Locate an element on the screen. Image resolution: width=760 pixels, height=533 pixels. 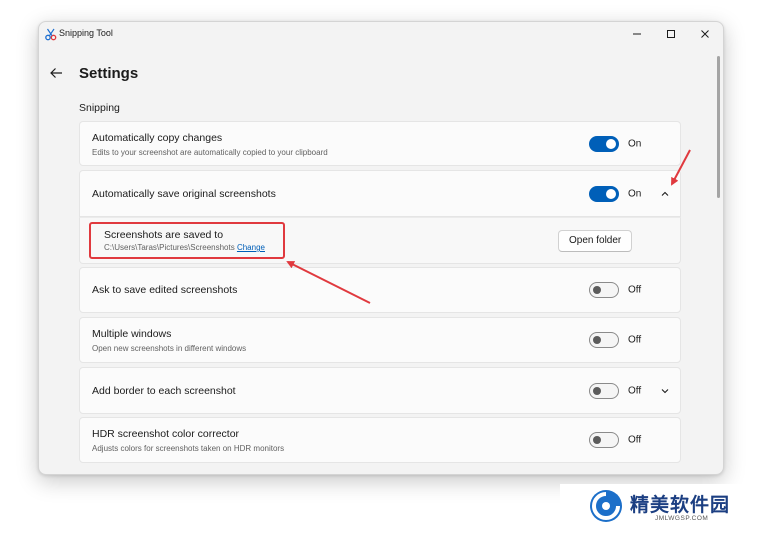
annotation-arrow-chevron is located at coordinates (681, 167).